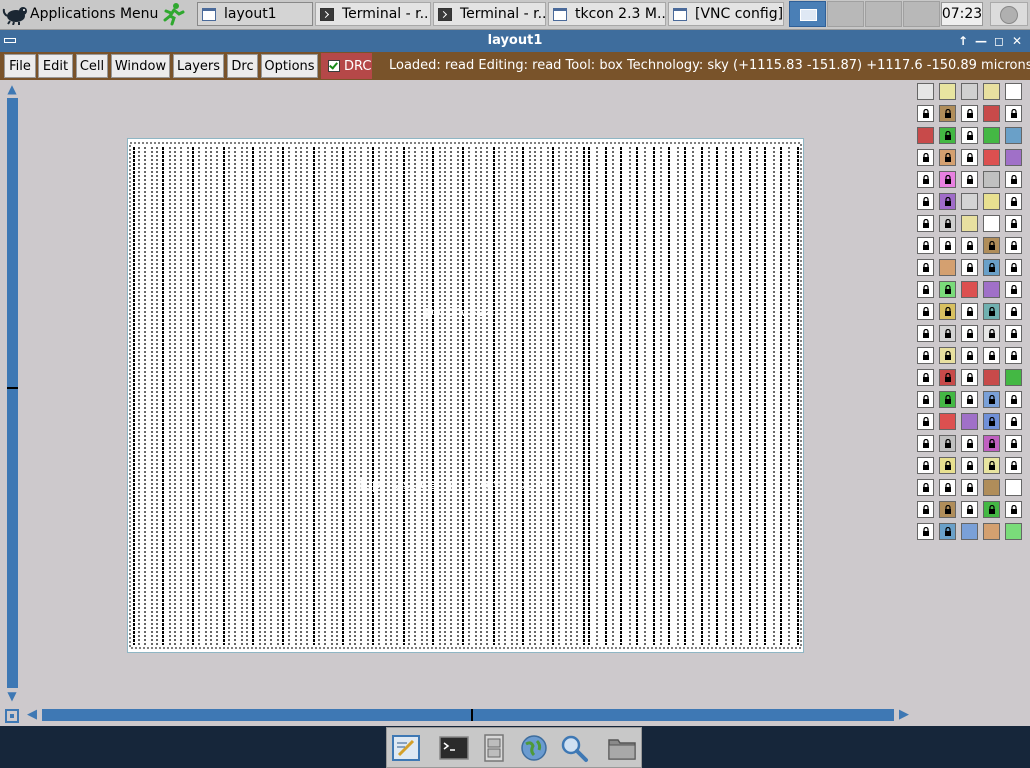  What do you see at coordinates (32, 715) in the screenshot?
I see `scroll-left-icon: ◀` at bounding box center [32, 715].